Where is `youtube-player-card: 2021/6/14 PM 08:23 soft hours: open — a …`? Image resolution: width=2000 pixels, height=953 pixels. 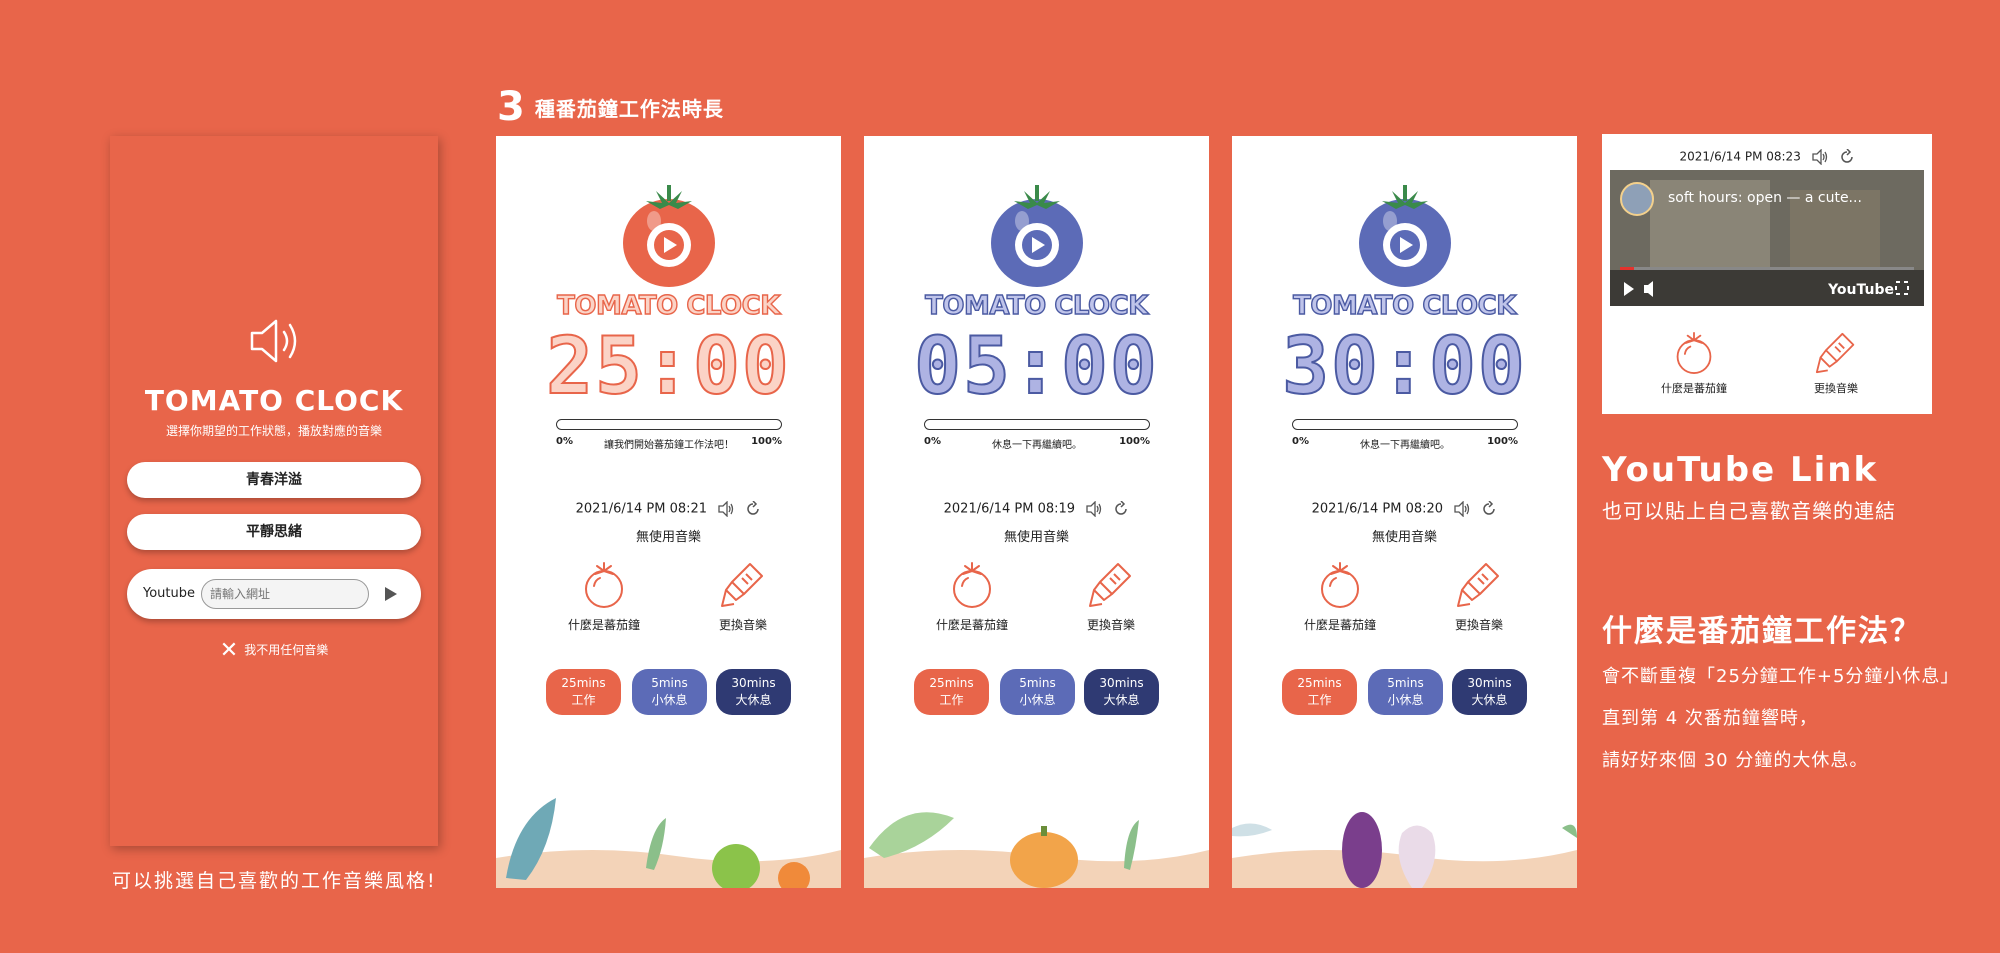
youtube-player-card: 2021/6/14 PM 08:23 soft hours: open — a … is located at coordinates (1767, 274).